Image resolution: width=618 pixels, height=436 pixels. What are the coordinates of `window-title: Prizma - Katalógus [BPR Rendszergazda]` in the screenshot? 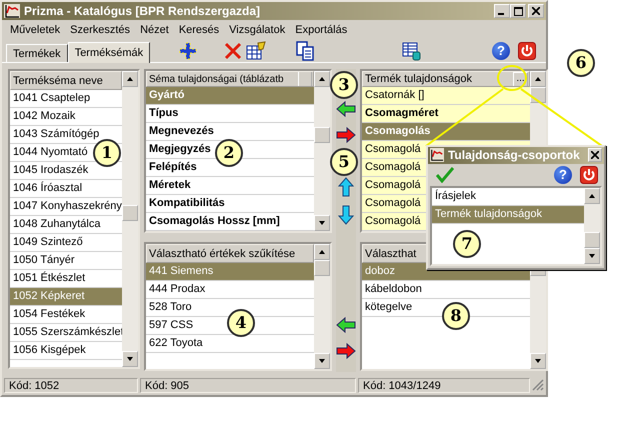 It's located at (142, 11).